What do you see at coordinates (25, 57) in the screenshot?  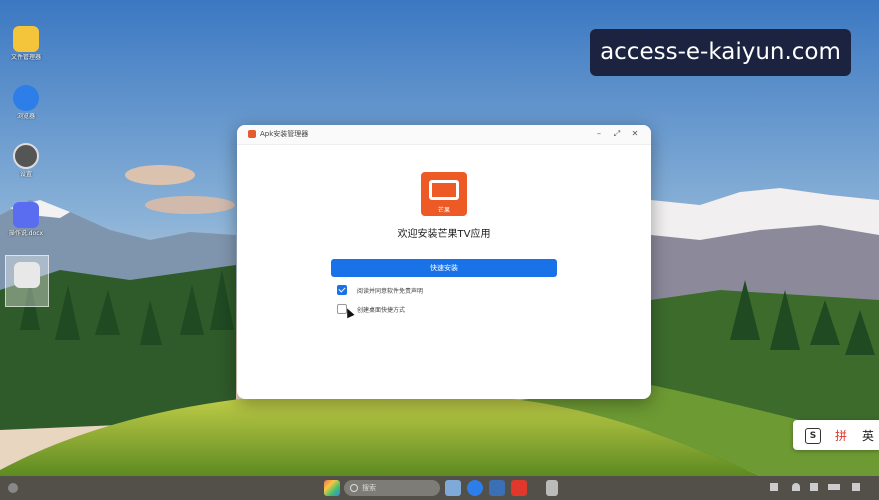 I see `desktop-icon-label: 文件管理器` at bounding box center [25, 57].